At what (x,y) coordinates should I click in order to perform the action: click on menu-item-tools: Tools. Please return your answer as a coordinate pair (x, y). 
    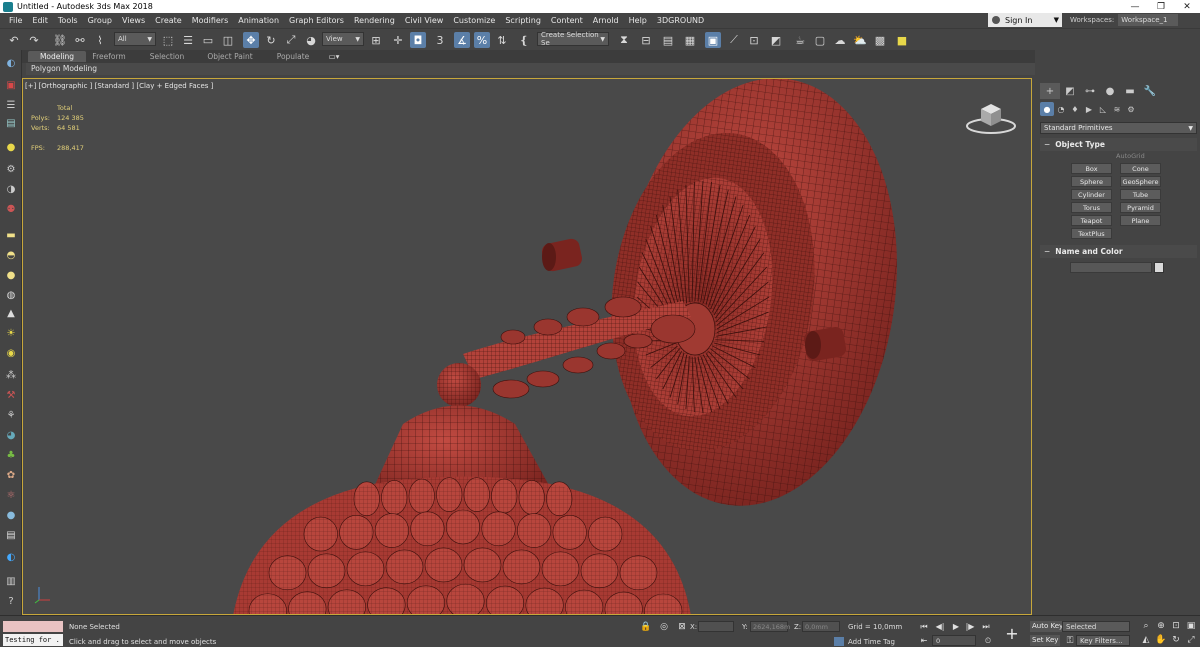
    Looking at the image, I should click on (68, 20).